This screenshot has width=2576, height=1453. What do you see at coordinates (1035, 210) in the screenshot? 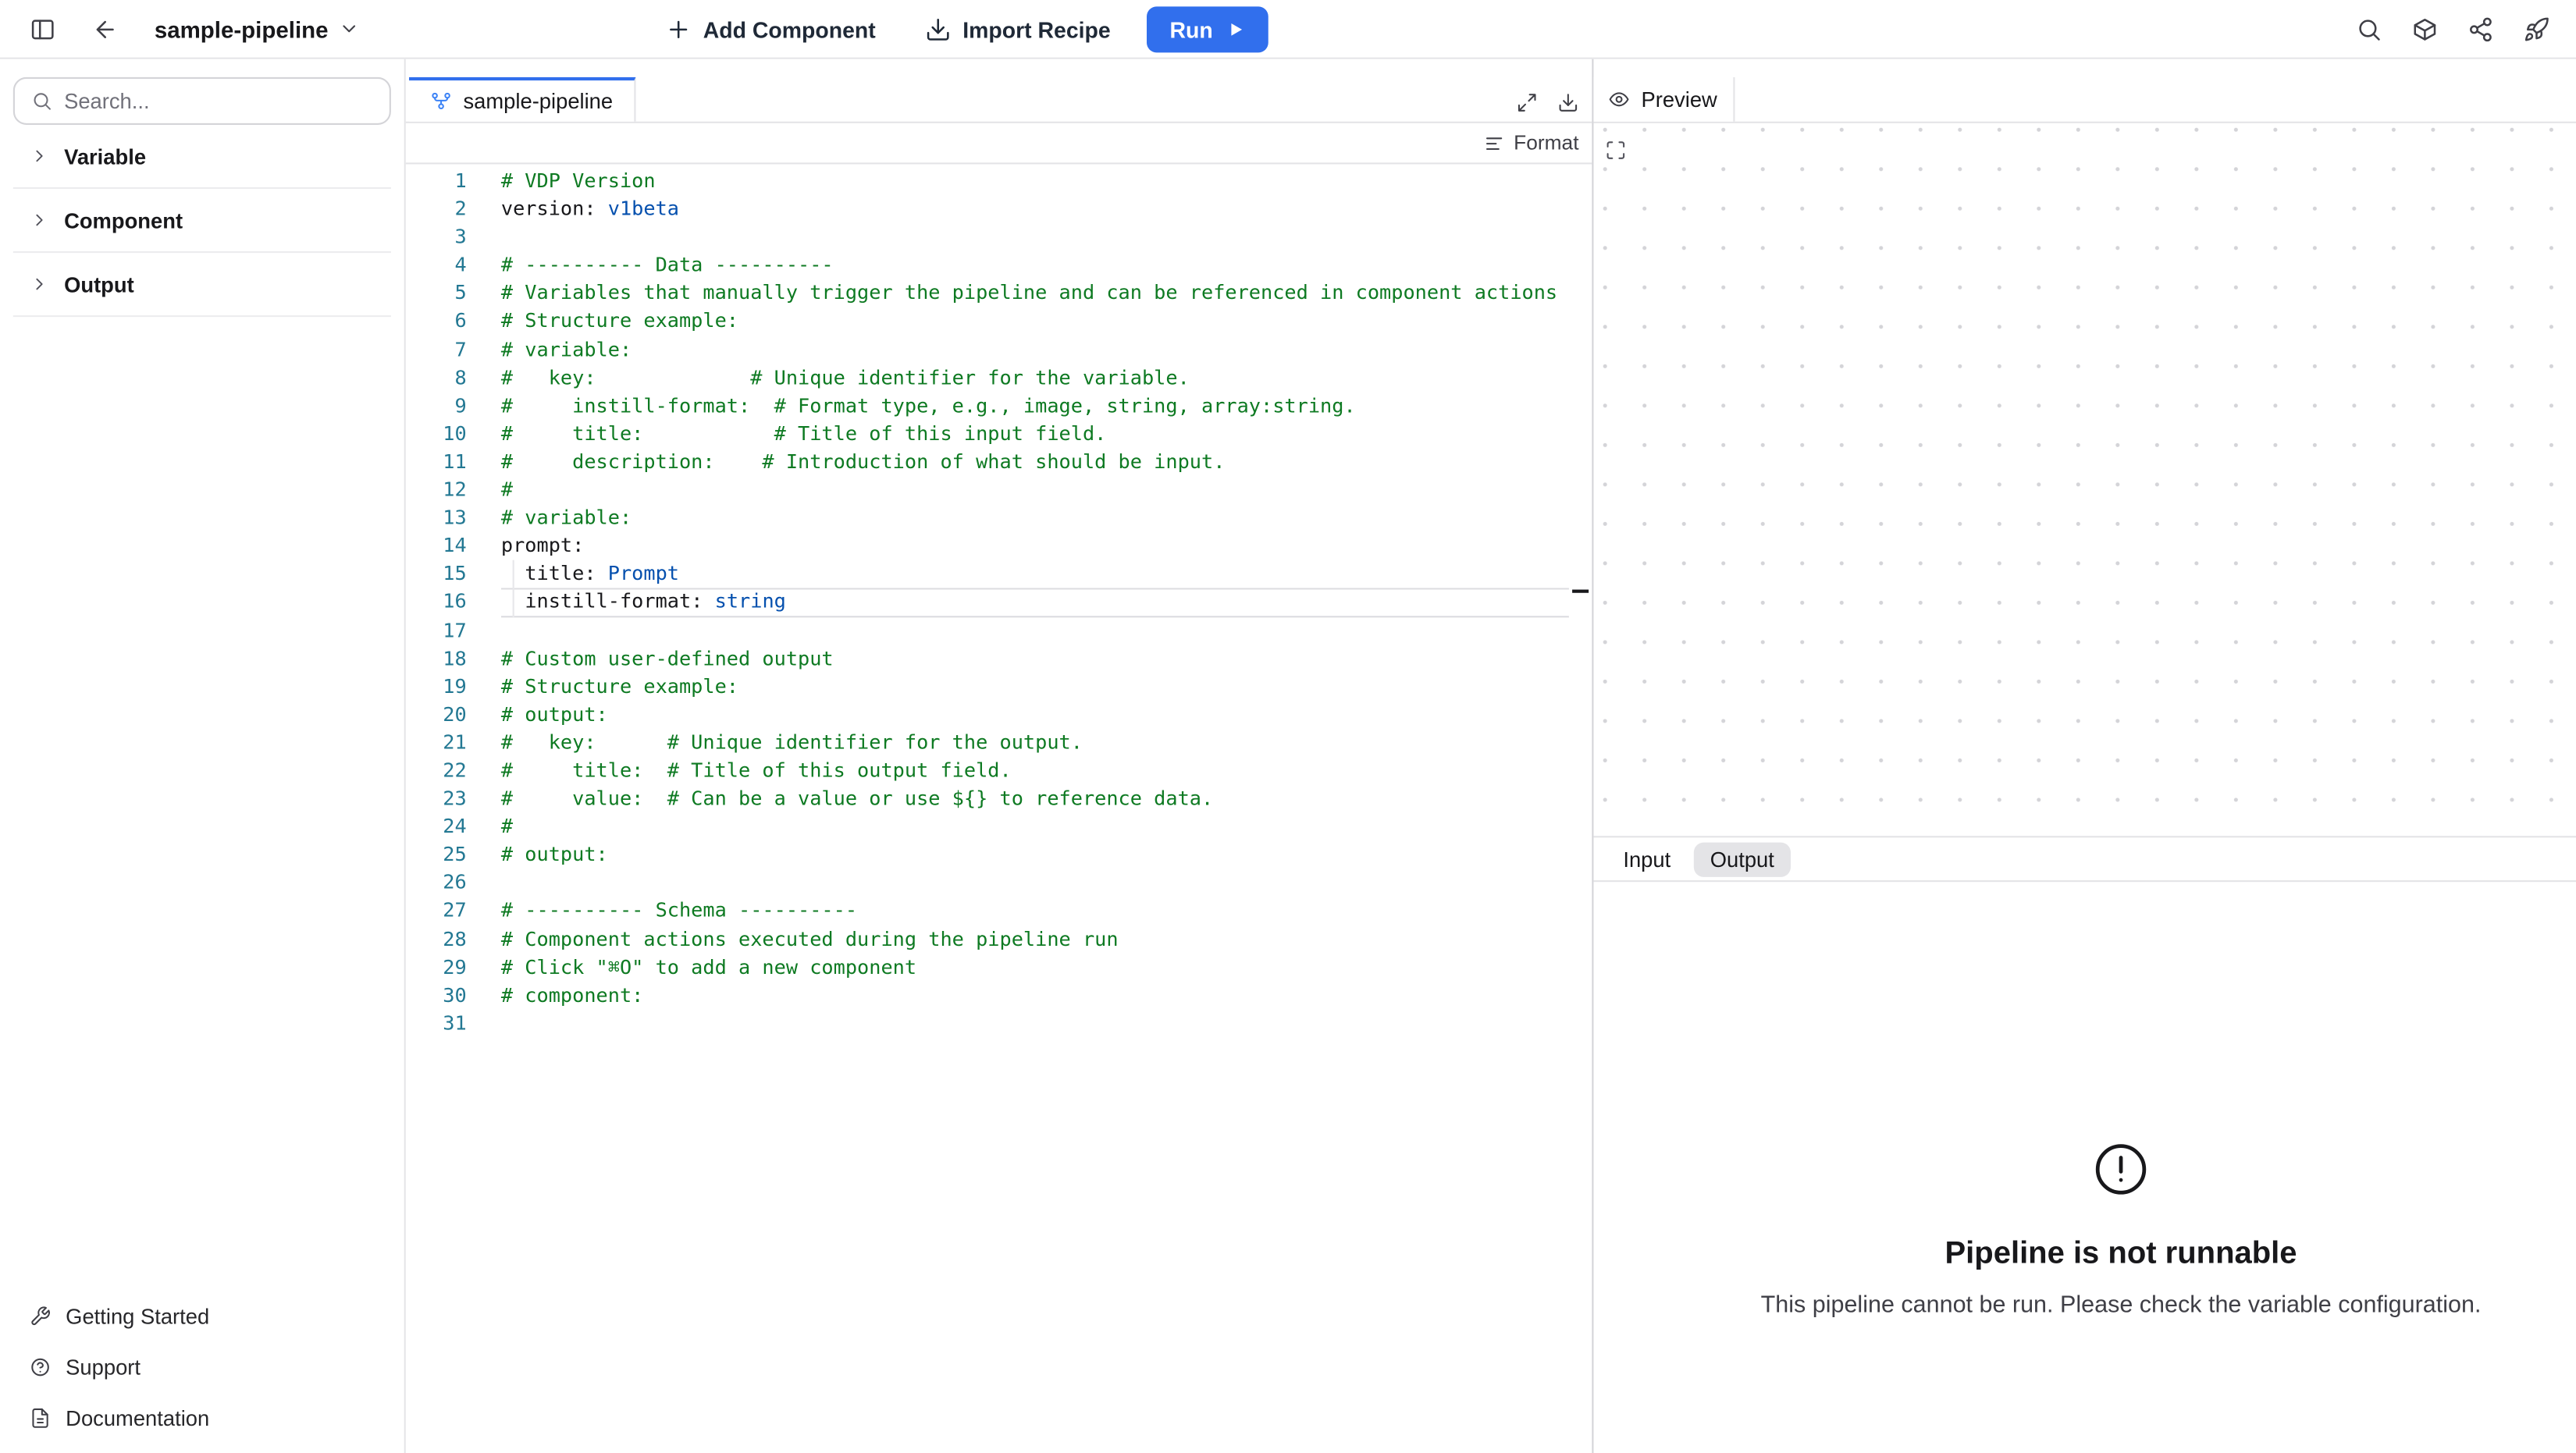
I see `code-line: version: v1beta` at bounding box center [1035, 210].